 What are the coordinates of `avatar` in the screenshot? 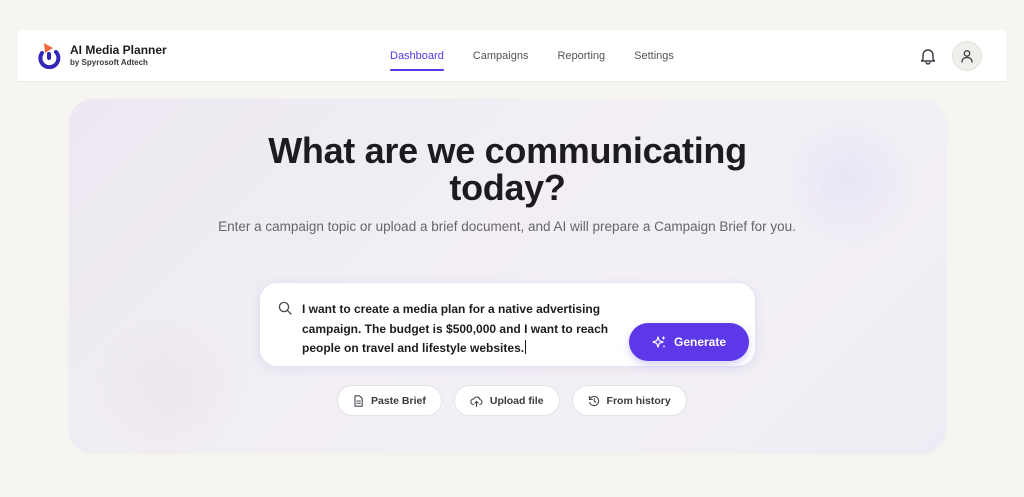 It's located at (967, 56).